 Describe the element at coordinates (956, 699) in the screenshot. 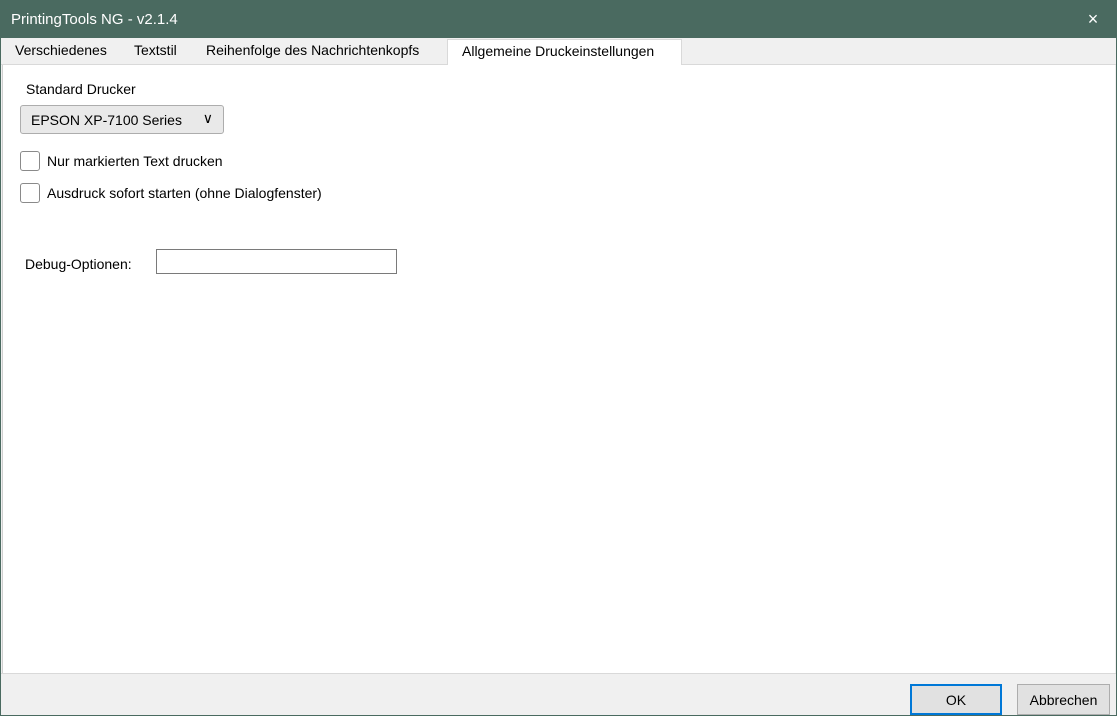

I see `ok-button: OK` at that location.